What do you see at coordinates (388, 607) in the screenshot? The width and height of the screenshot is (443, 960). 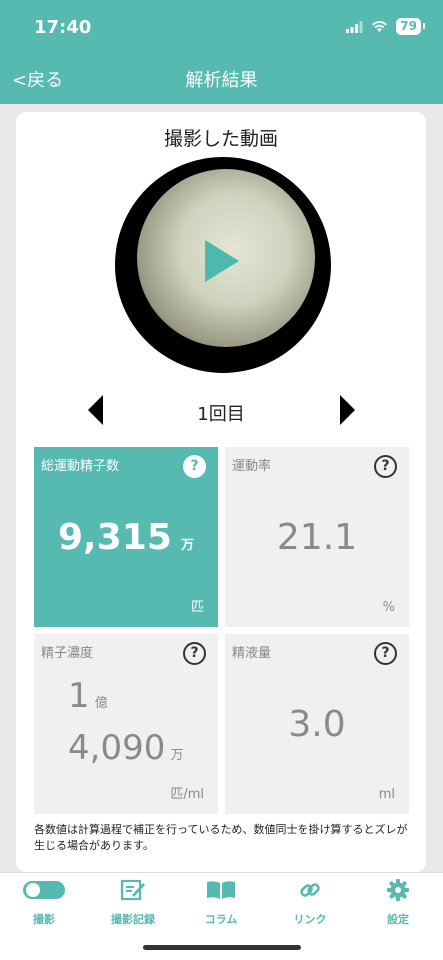 I see `metric-unit: %` at bounding box center [388, 607].